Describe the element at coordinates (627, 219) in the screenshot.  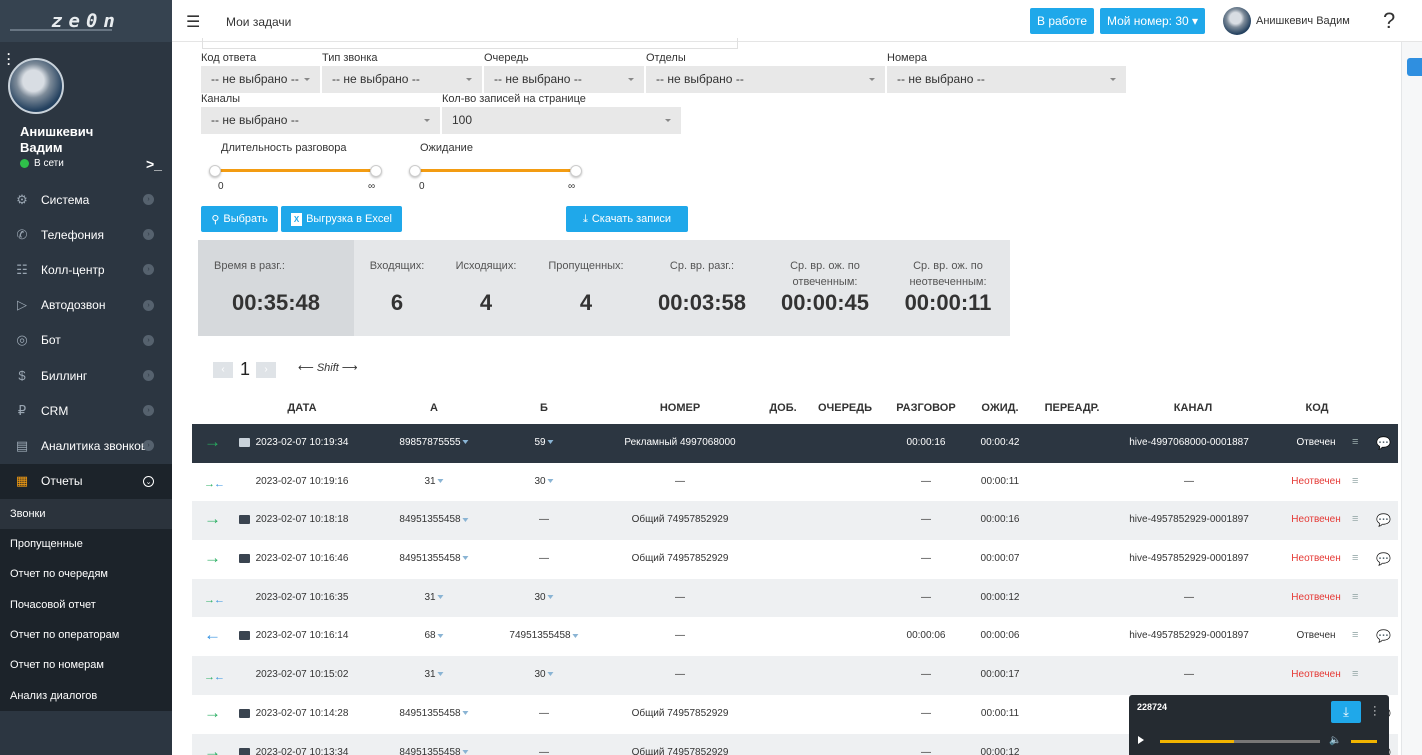
I see `download-records-button: ⤓ Скачать записи` at that location.